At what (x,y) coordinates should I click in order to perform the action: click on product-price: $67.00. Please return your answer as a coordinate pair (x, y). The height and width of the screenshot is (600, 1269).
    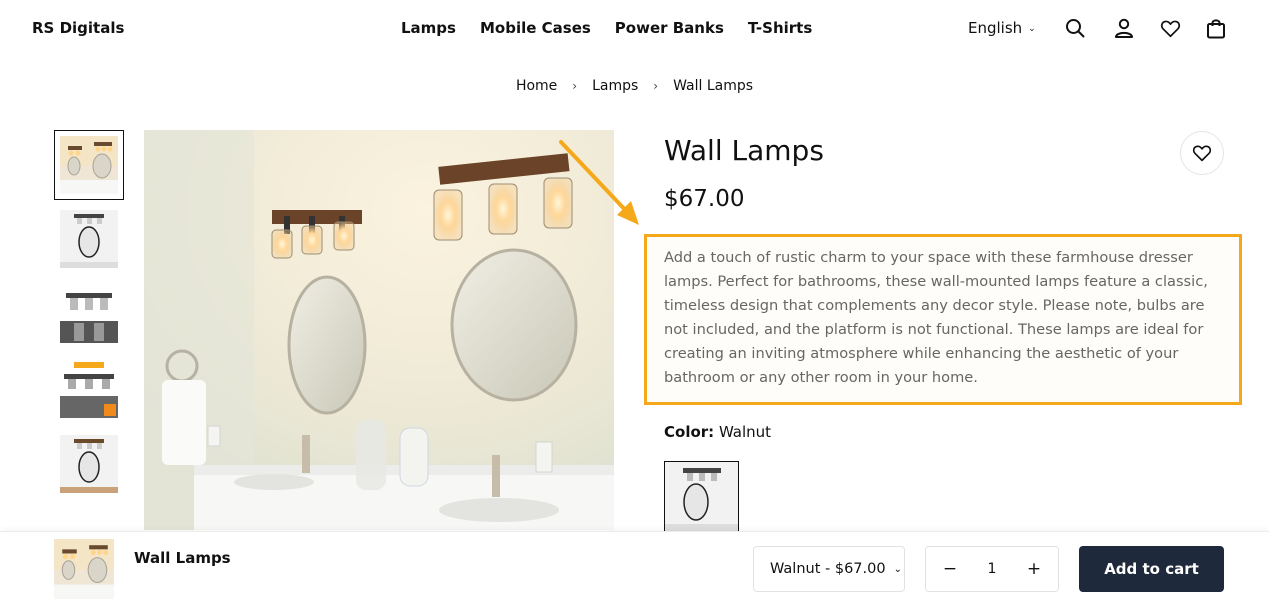
    Looking at the image, I should click on (704, 199).